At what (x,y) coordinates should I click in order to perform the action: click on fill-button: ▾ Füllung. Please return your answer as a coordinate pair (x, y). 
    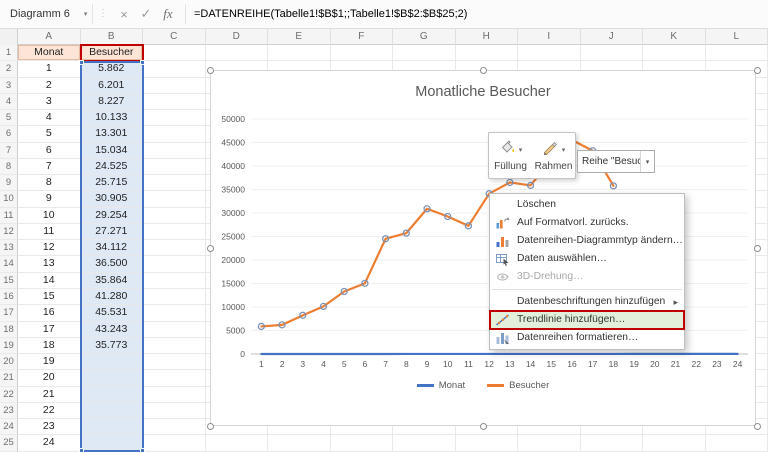
    Looking at the image, I should click on (510, 155).